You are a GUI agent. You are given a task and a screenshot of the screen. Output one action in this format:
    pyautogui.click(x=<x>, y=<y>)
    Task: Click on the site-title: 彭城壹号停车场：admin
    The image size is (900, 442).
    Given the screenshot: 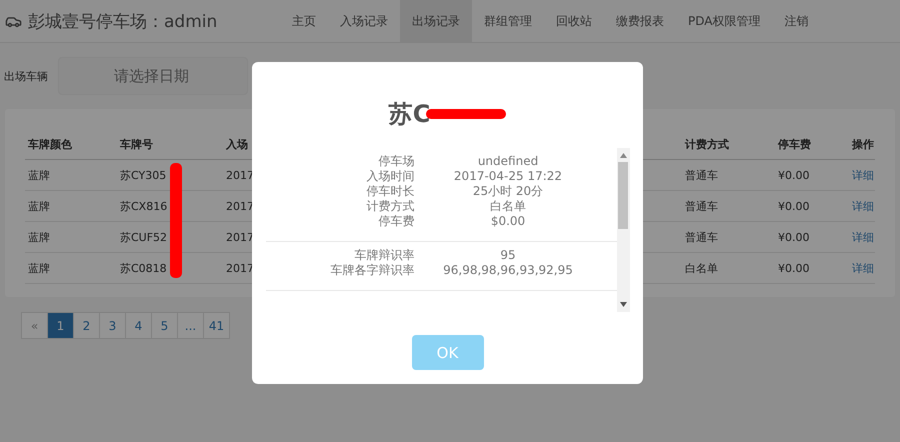 What is the action you would take?
    pyautogui.click(x=123, y=21)
    